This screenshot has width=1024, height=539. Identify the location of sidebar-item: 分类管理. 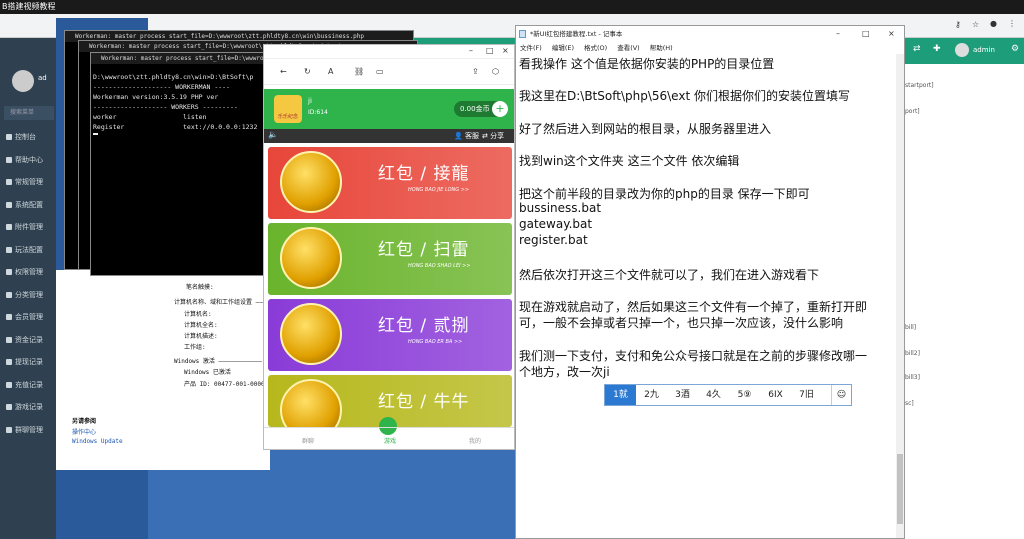
(24, 295).